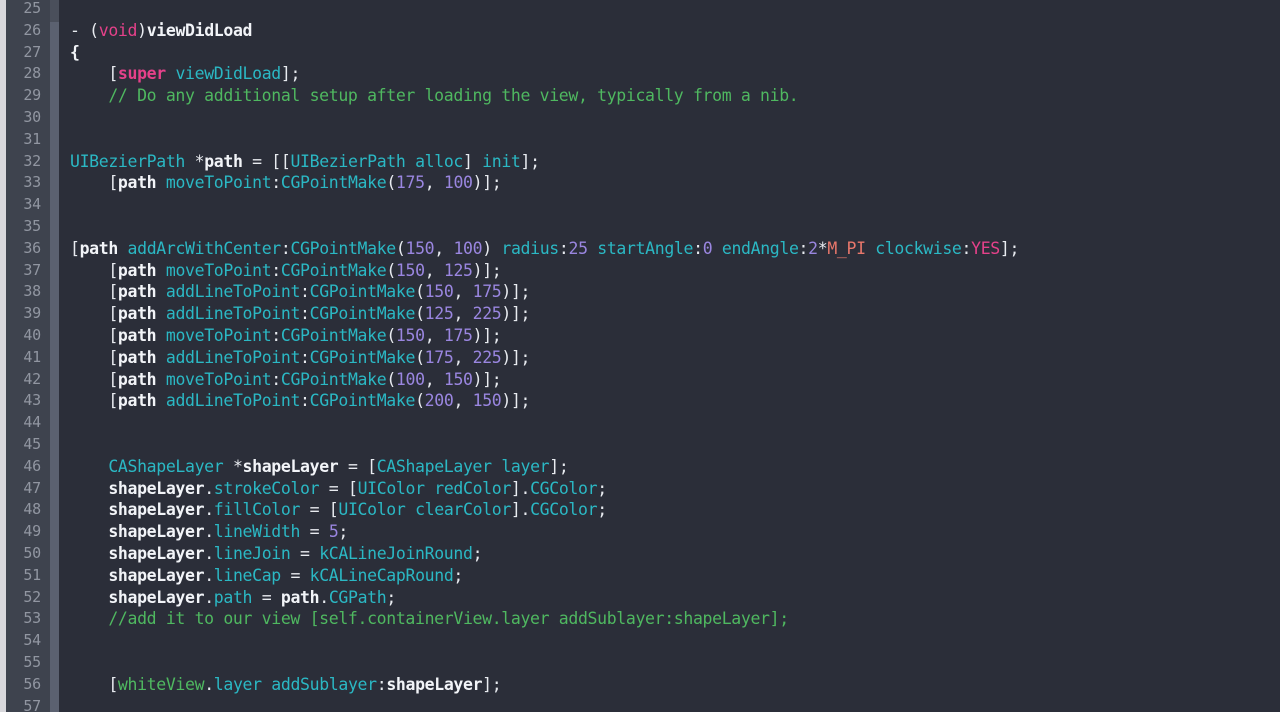 Image resolution: width=1280 pixels, height=712 pixels. I want to click on line-number: 43, so click(28, 401).